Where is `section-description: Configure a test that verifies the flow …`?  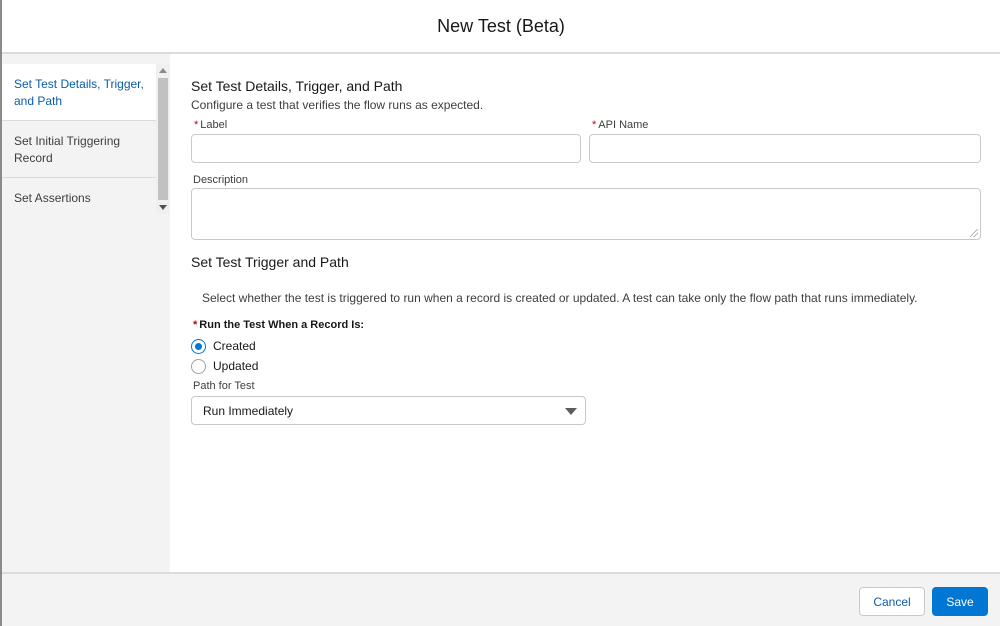
section-description: Configure a test that verifies the flow … is located at coordinates (337, 105).